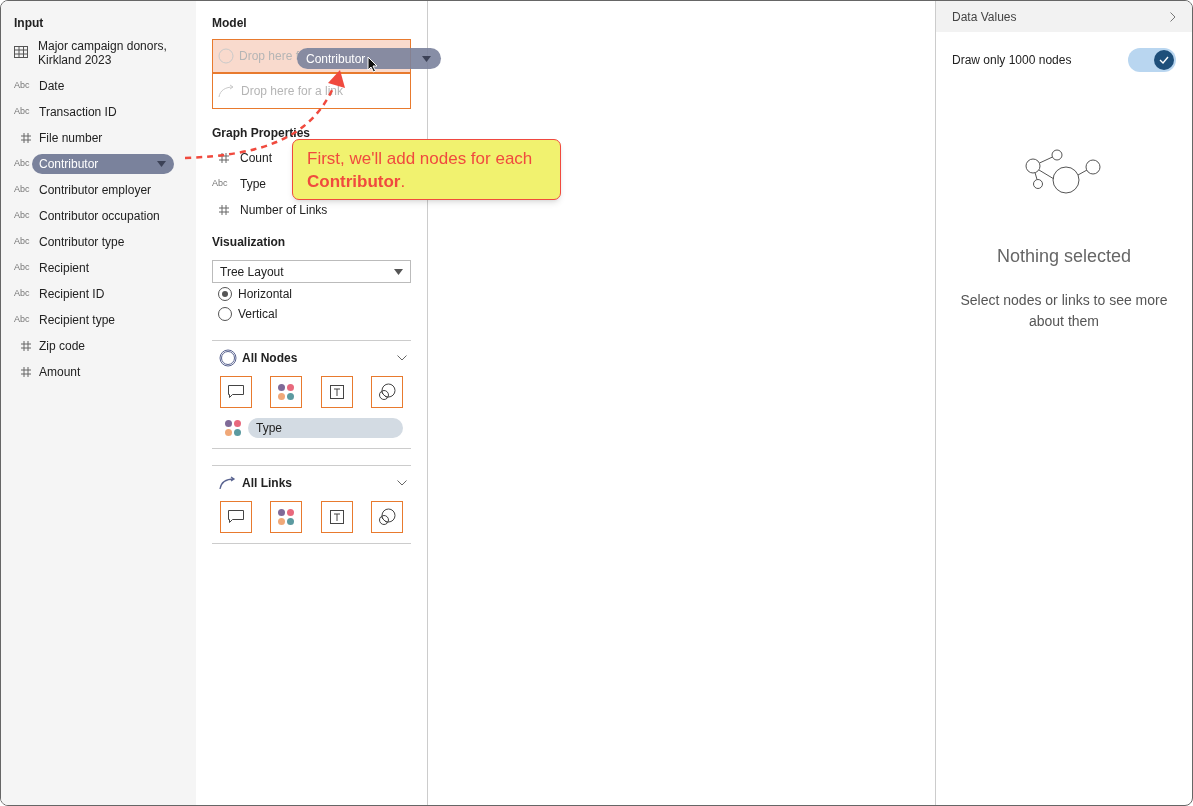  I want to click on empty-description: Select nodes or links to see more about them, so click(1064, 311).